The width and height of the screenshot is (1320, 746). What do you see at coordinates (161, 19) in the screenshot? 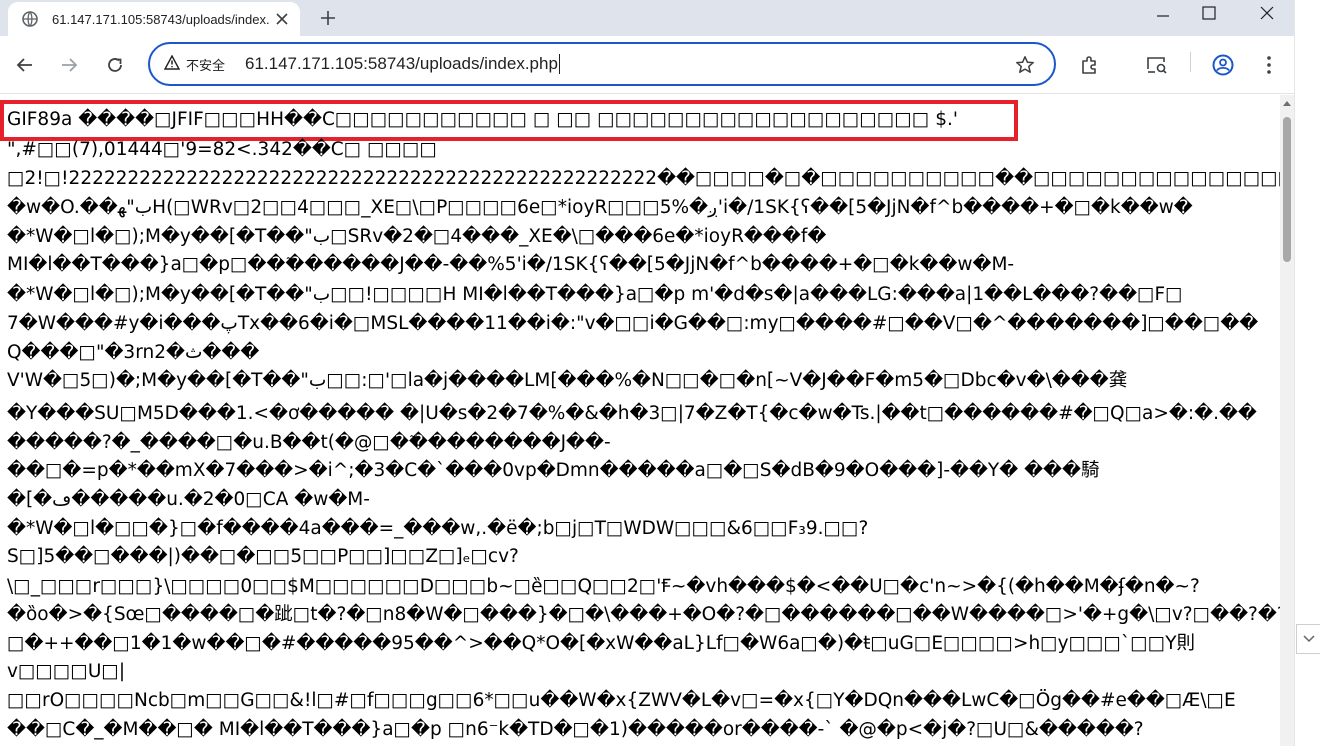
I see `tab-title: 61.147.171.105:58743/uploads/index.php` at bounding box center [161, 19].